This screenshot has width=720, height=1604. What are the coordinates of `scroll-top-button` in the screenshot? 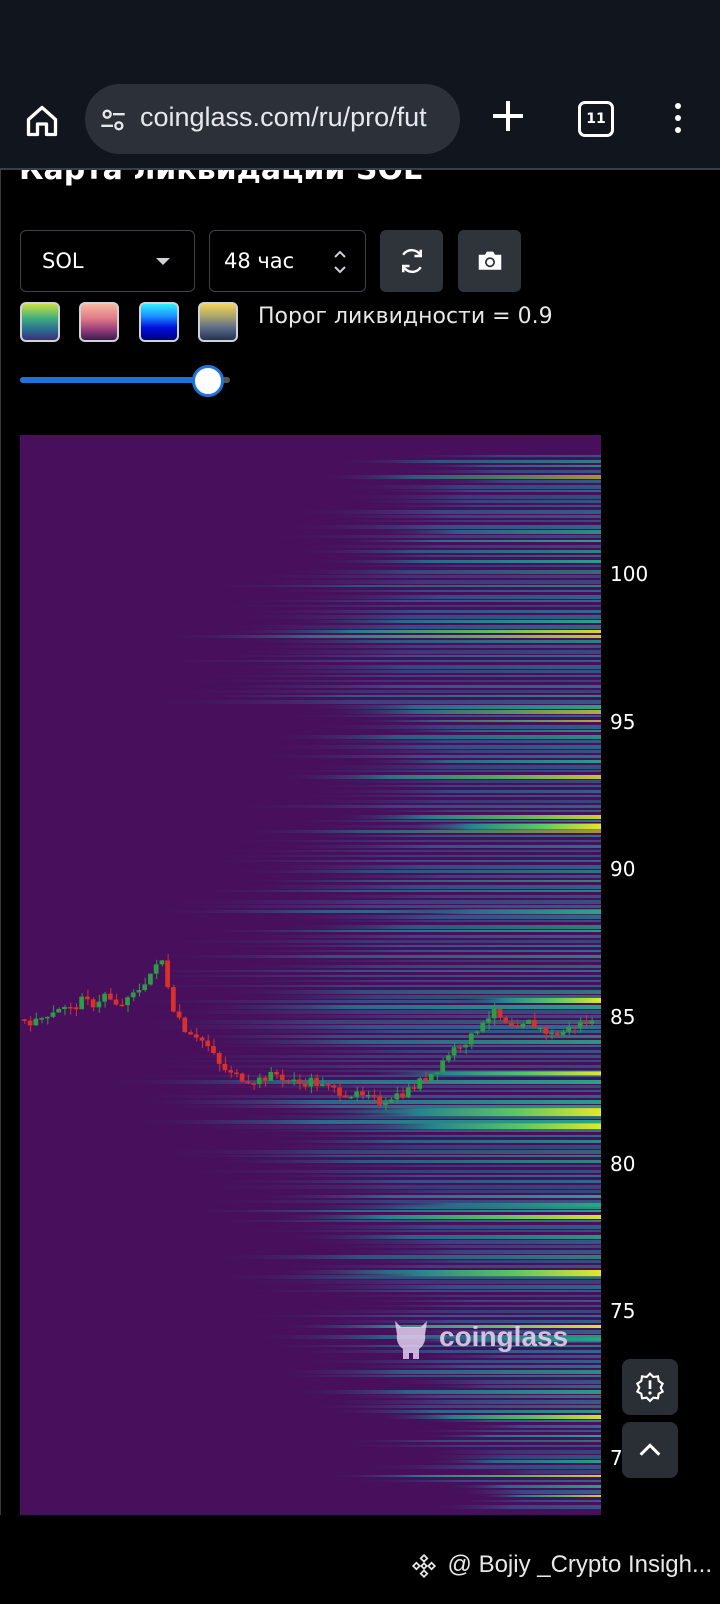 It's located at (650, 1450).